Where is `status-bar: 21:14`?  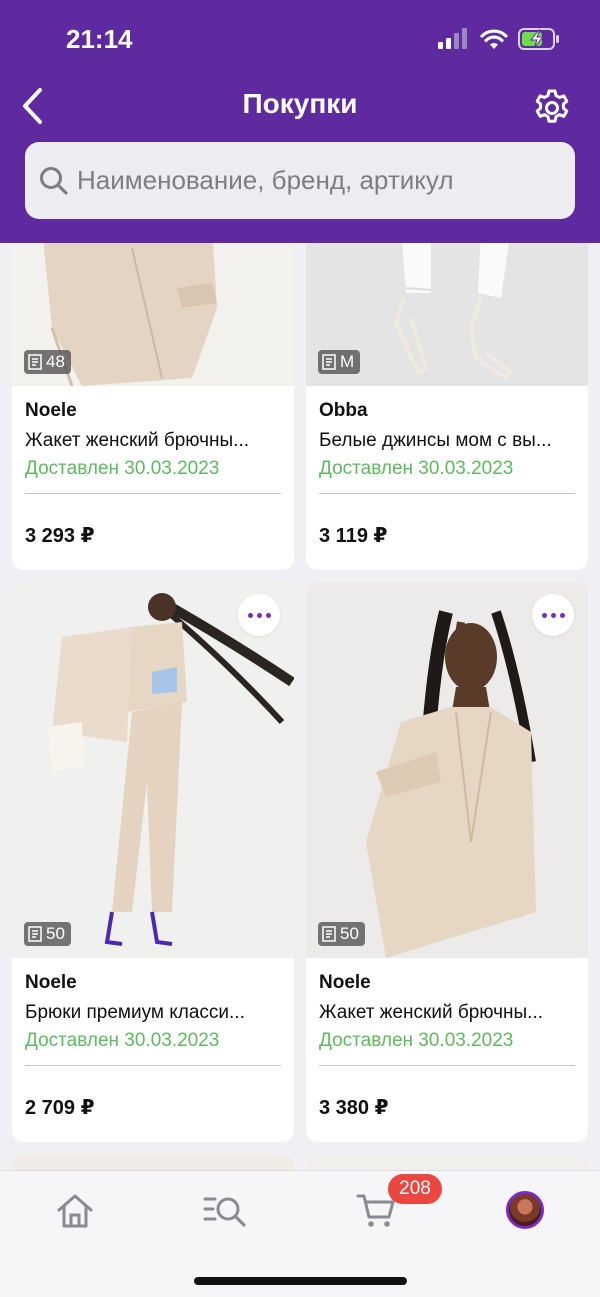
status-bar: 21:14 is located at coordinates (300, 40).